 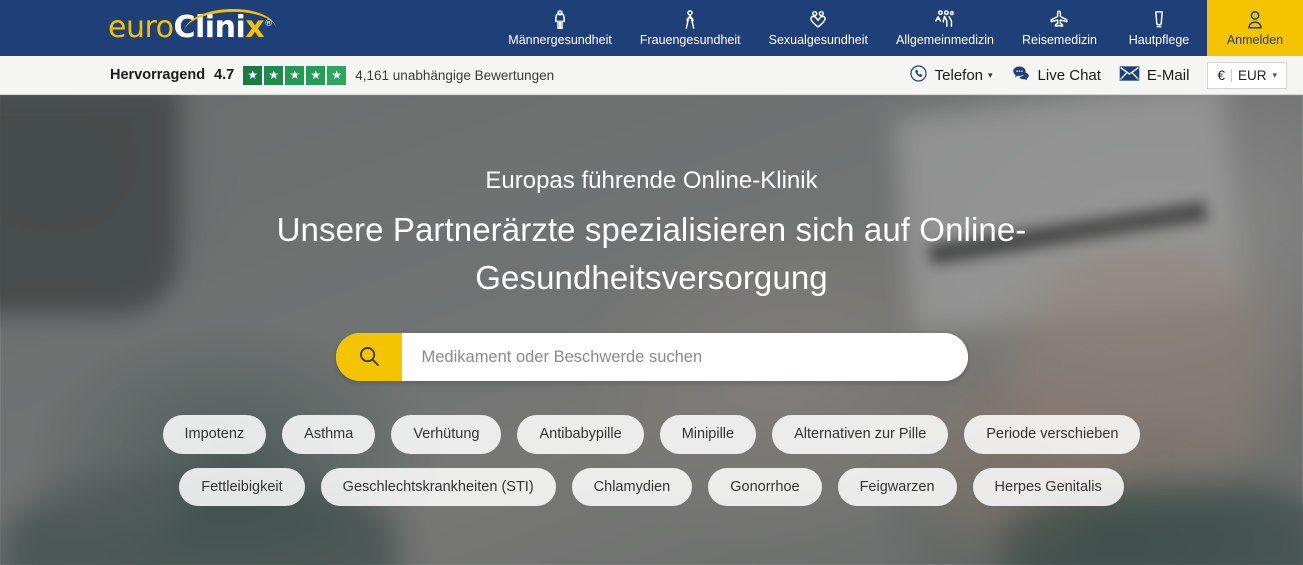 I want to click on hero-search-box, so click(x=651, y=357).